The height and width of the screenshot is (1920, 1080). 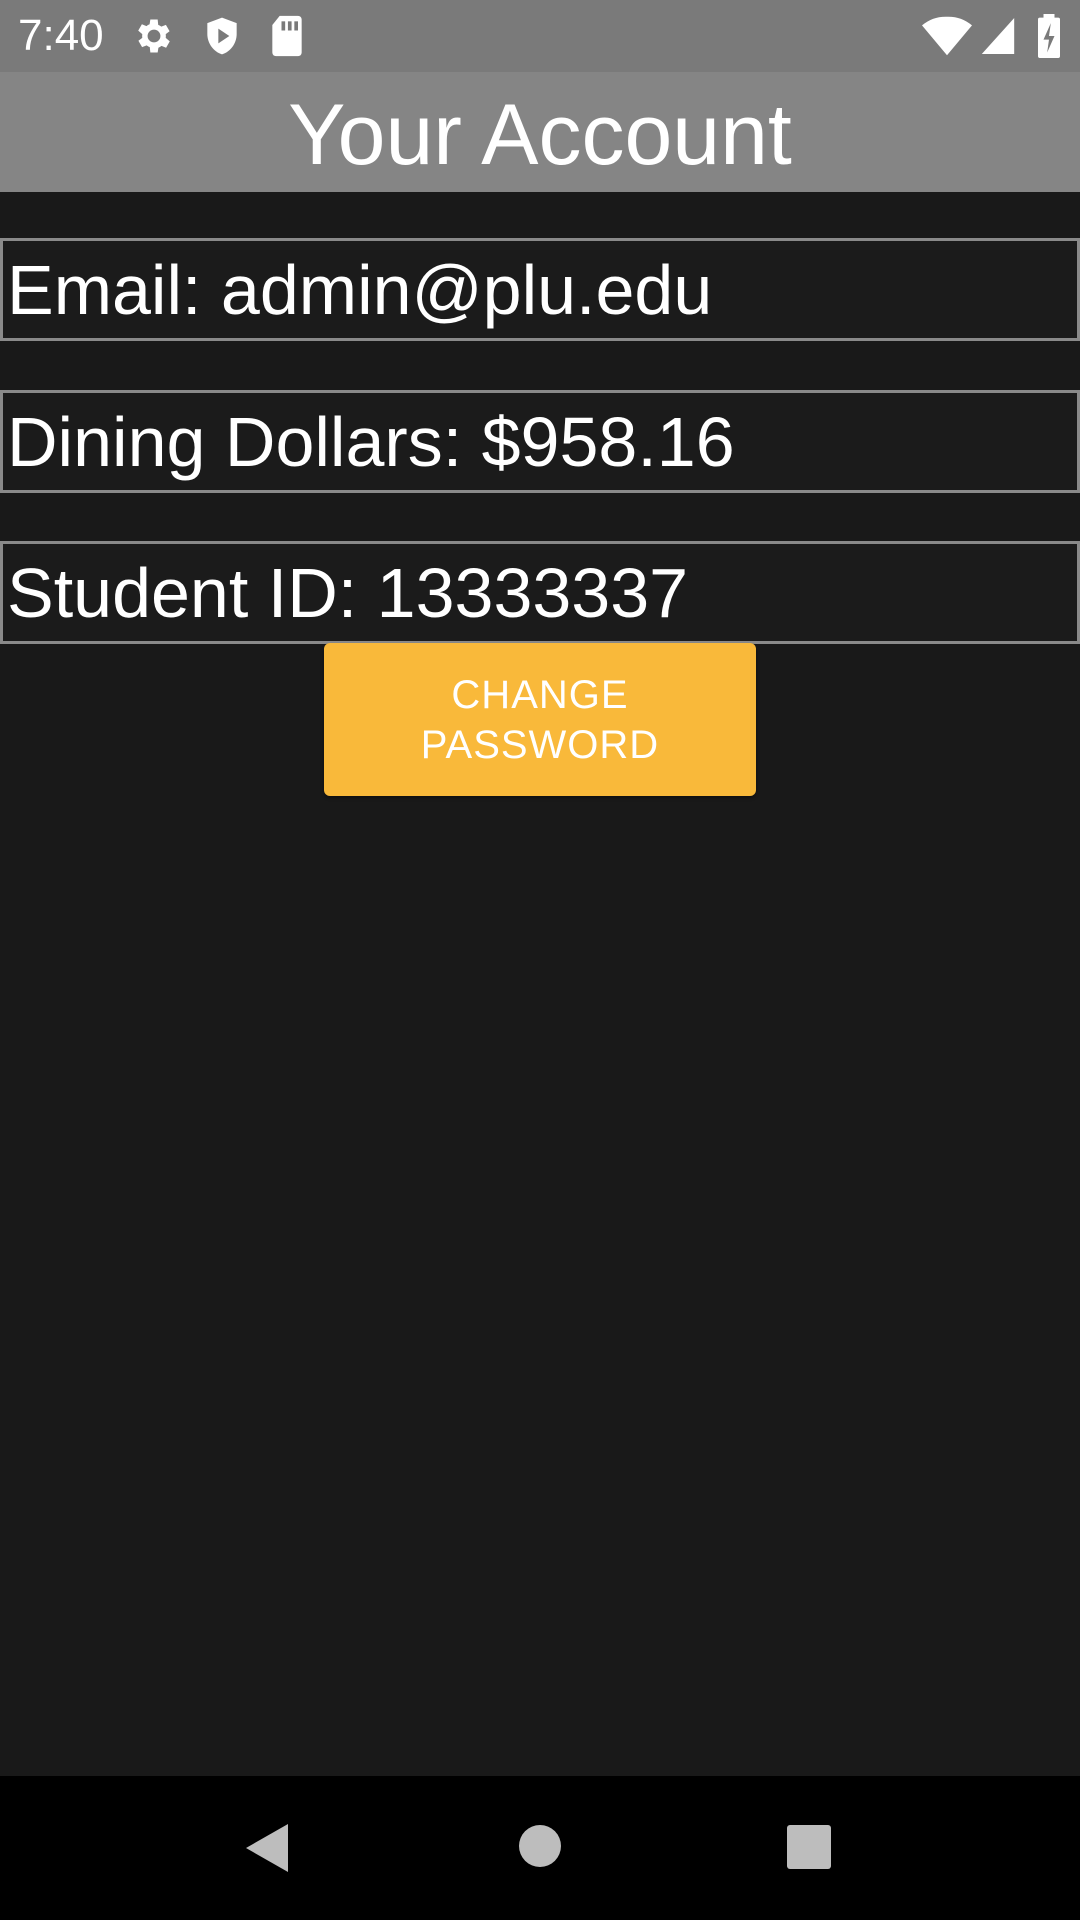 I want to click on navigation-bar, so click(x=540, y=1848).